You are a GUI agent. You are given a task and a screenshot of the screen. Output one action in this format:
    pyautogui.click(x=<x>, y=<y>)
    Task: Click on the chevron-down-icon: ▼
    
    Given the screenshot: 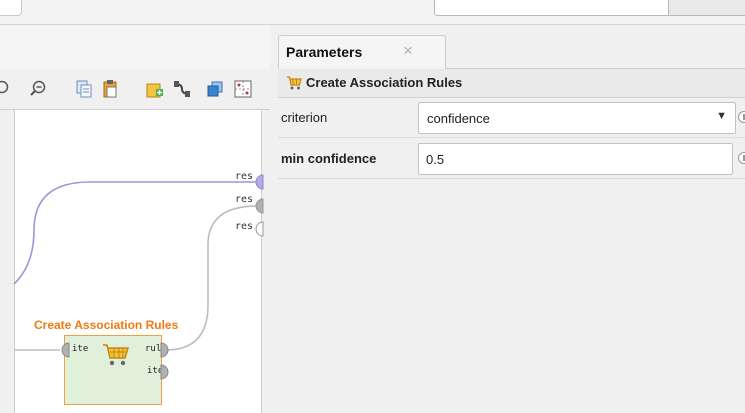 What is the action you would take?
    pyautogui.click(x=721, y=116)
    